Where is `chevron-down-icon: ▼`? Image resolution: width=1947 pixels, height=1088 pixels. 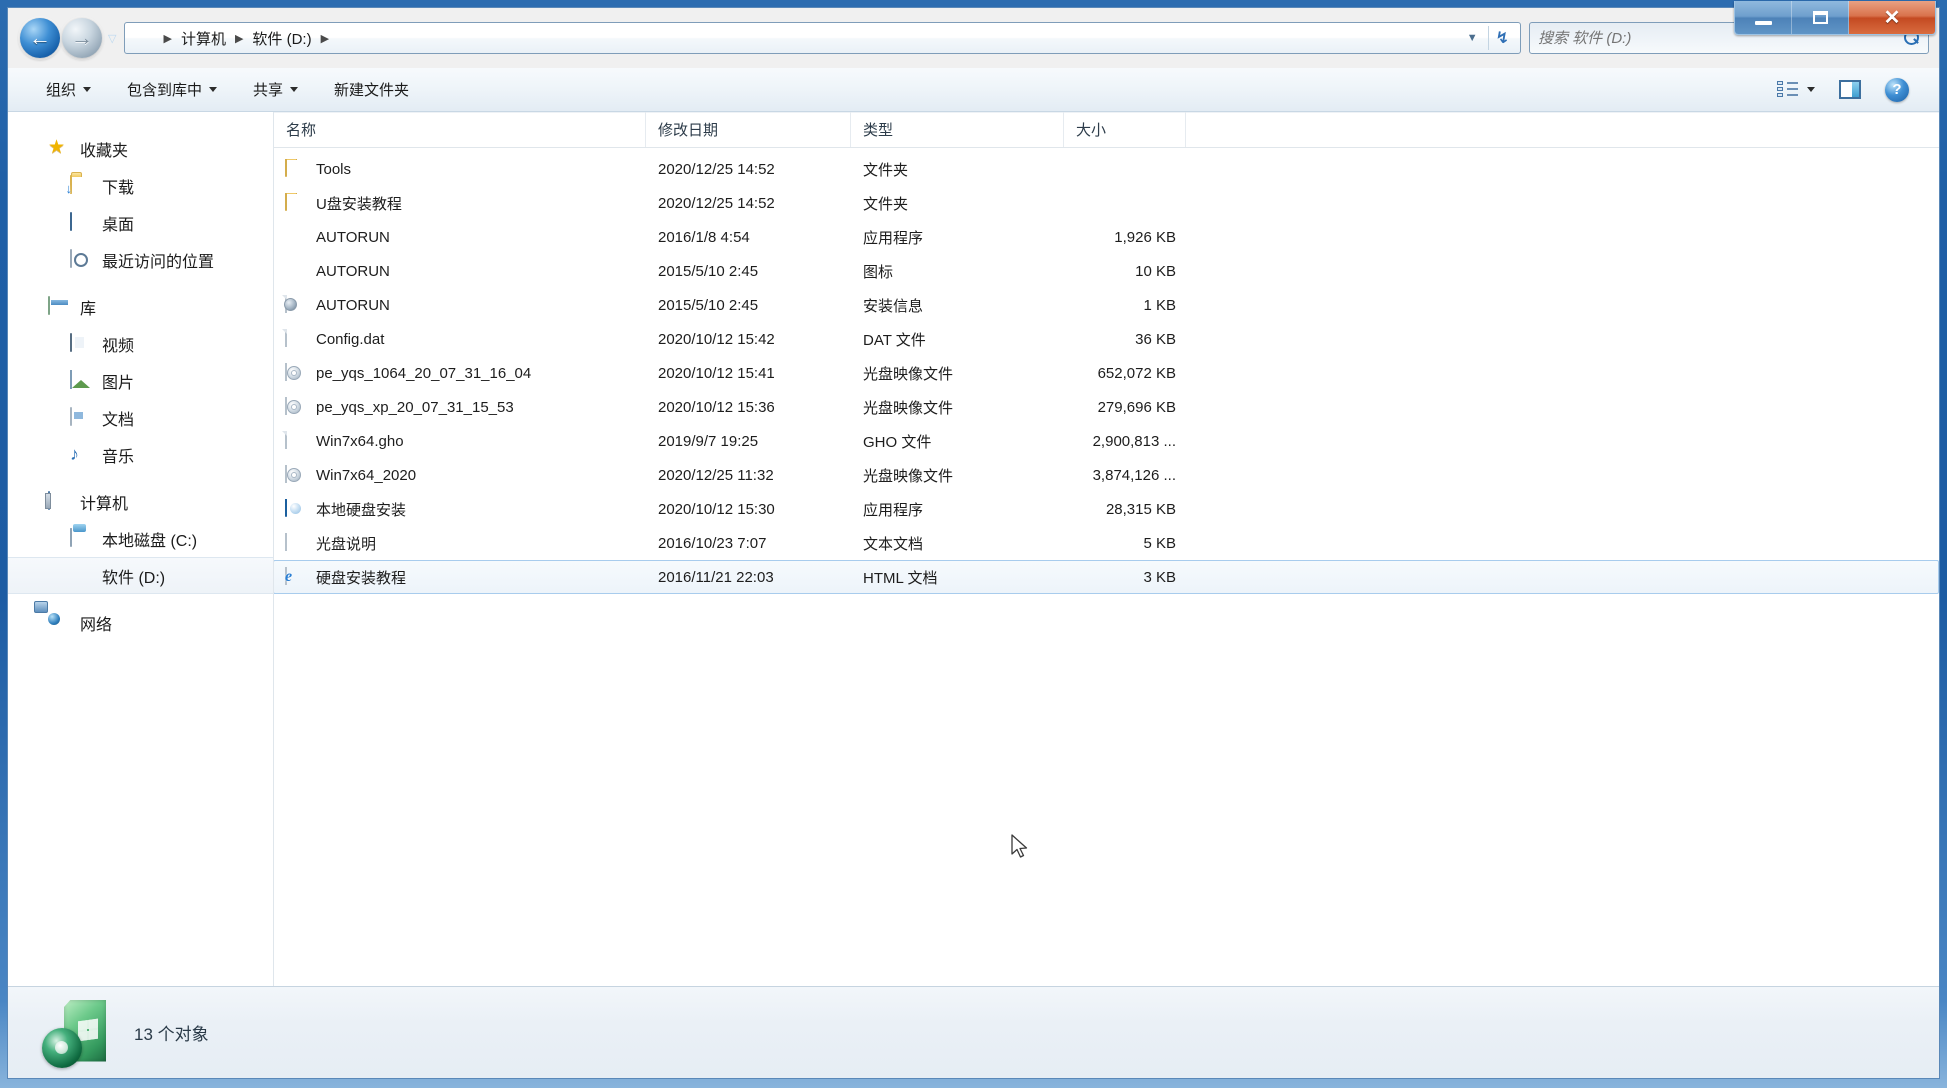
chevron-down-icon: ▼ is located at coordinates (1472, 38).